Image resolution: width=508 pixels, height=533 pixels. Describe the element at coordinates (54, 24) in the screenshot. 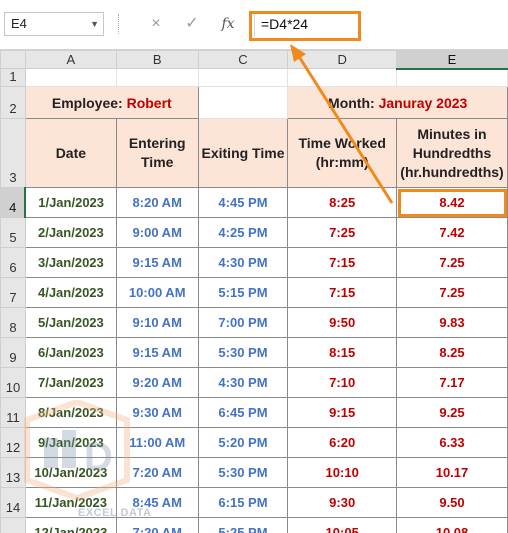

I see `name-box: E4 ▼` at that location.